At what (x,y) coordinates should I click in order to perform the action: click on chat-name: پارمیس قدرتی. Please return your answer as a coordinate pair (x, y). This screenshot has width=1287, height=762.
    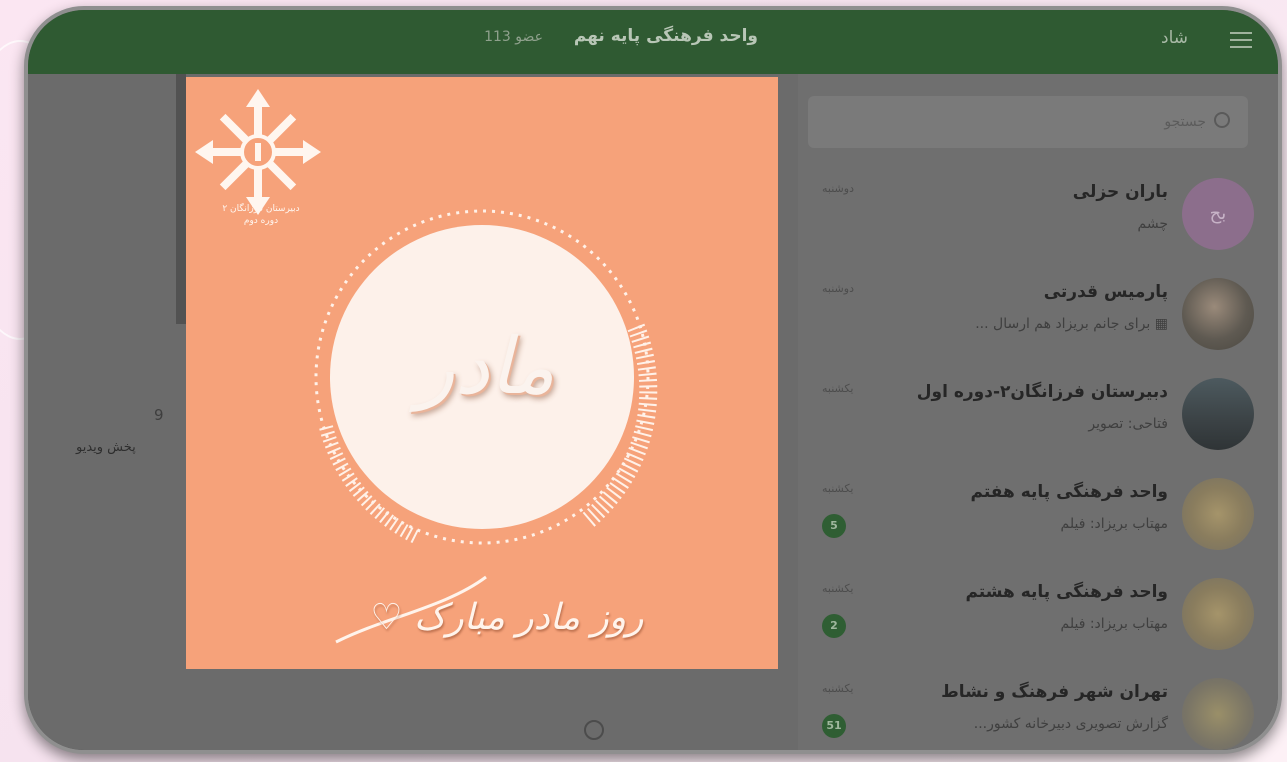
    Looking at the image, I should click on (1105, 292).